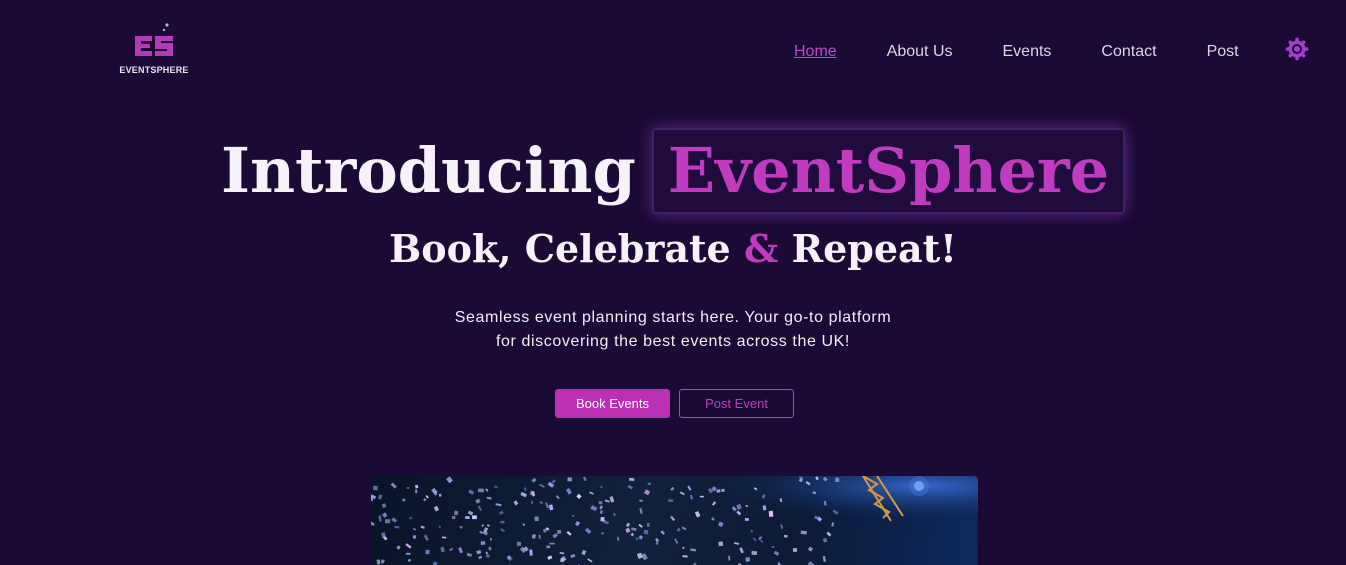  Describe the element at coordinates (612, 403) in the screenshot. I see `book-events-button: Book Events` at that location.